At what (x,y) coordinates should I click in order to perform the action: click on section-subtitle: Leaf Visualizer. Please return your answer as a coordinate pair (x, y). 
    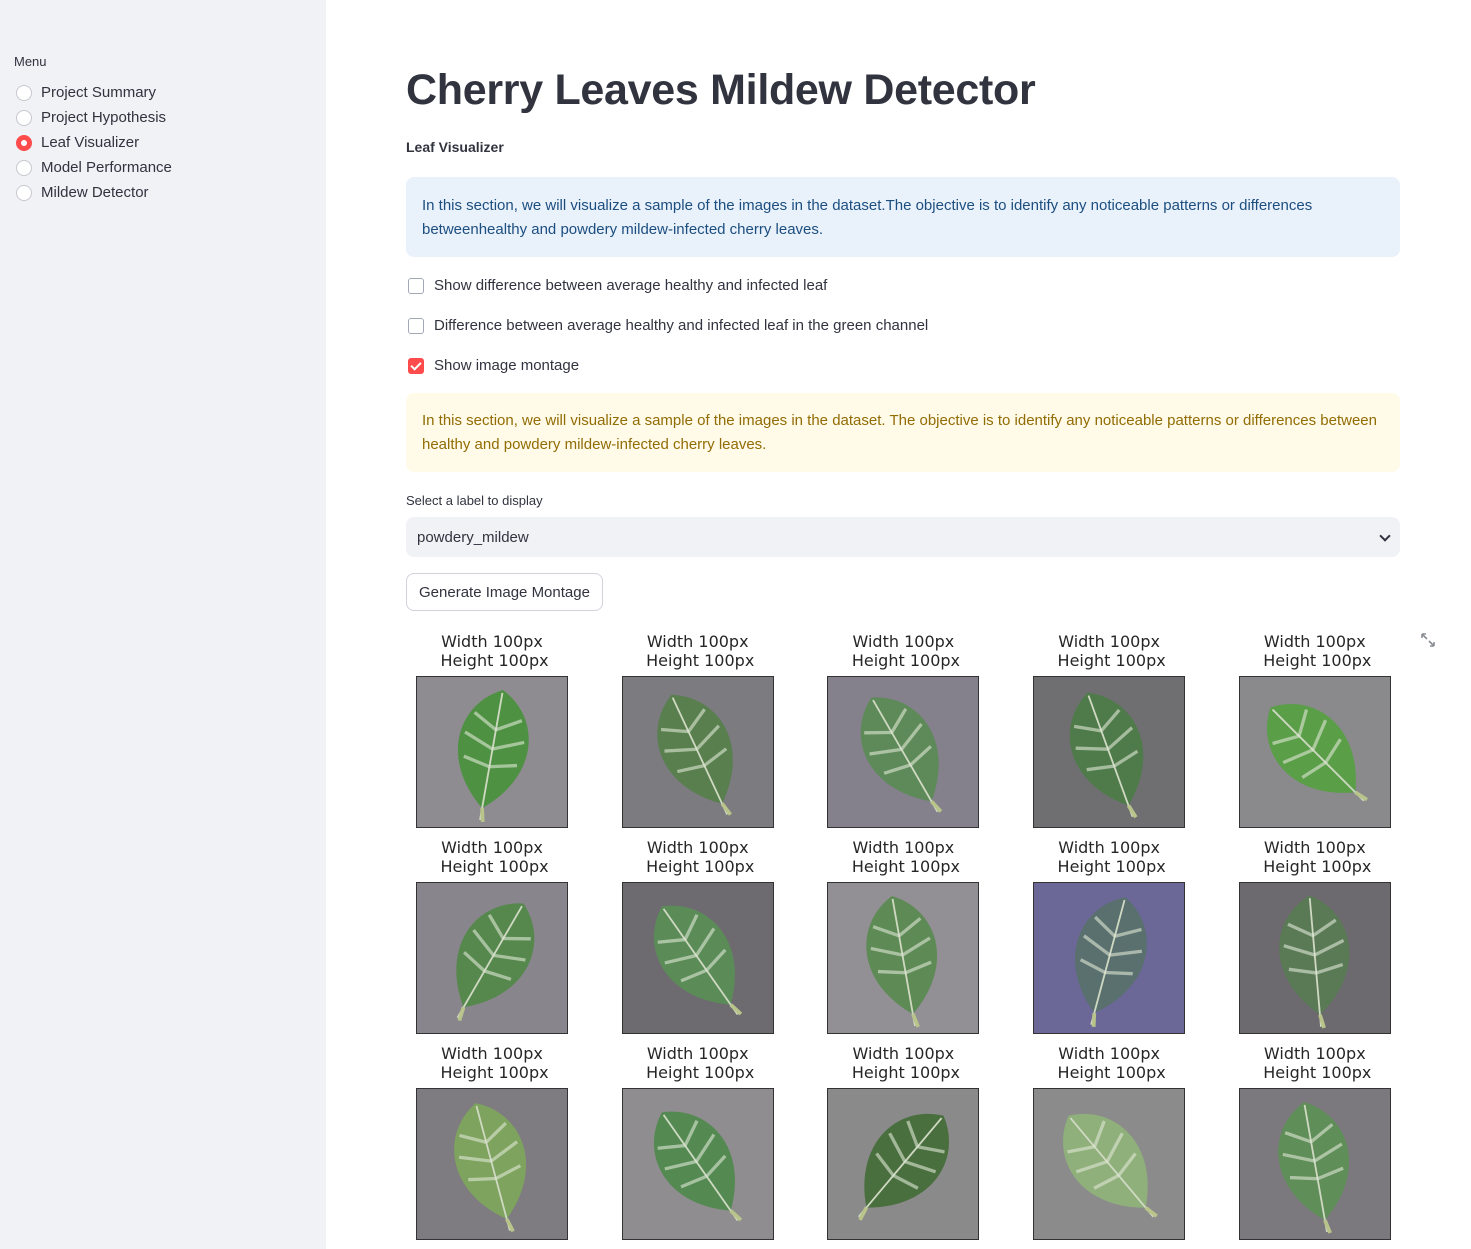
    Looking at the image, I should click on (455, 147).